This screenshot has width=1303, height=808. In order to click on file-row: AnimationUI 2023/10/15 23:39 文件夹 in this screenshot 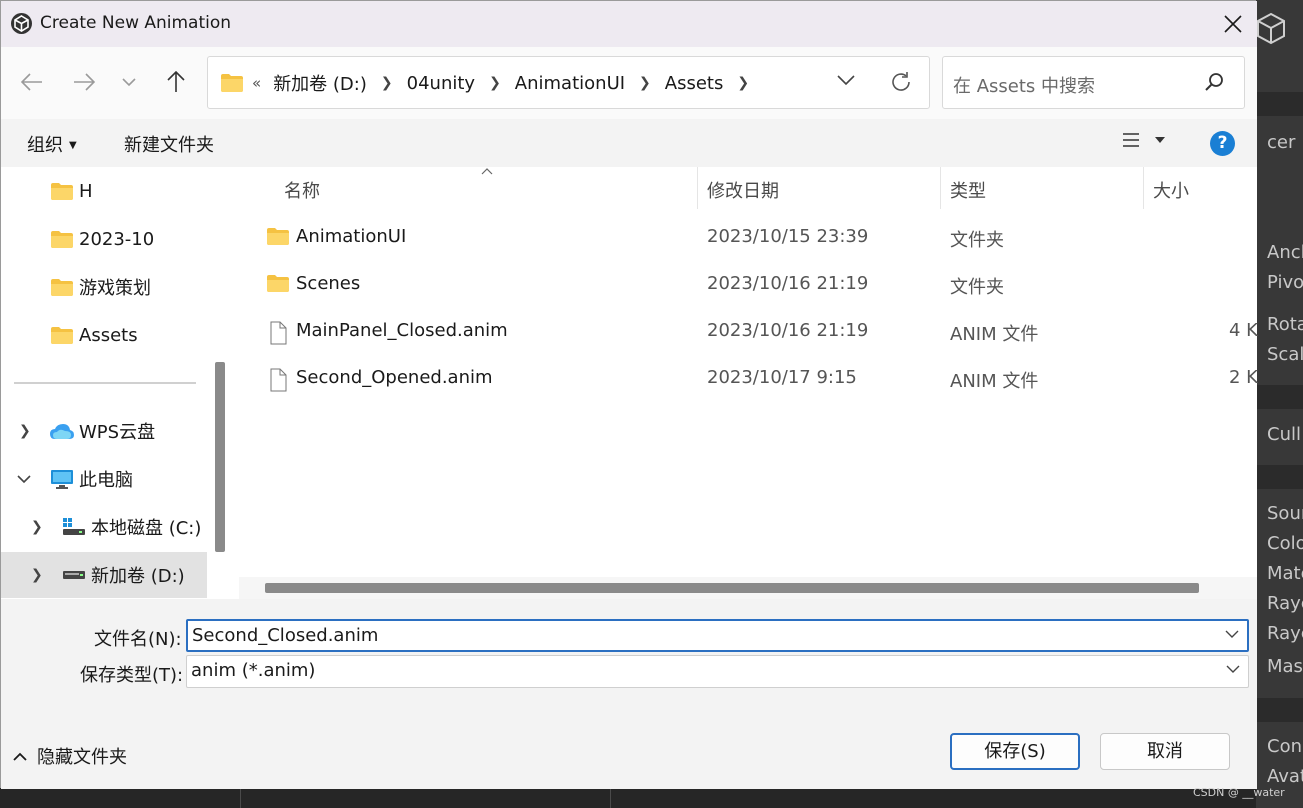, I will do `click(748, 238)`.